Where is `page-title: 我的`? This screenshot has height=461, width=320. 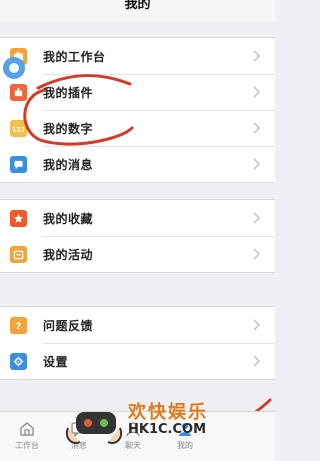
page-title: 我的 is located at coordinates (137, 6).